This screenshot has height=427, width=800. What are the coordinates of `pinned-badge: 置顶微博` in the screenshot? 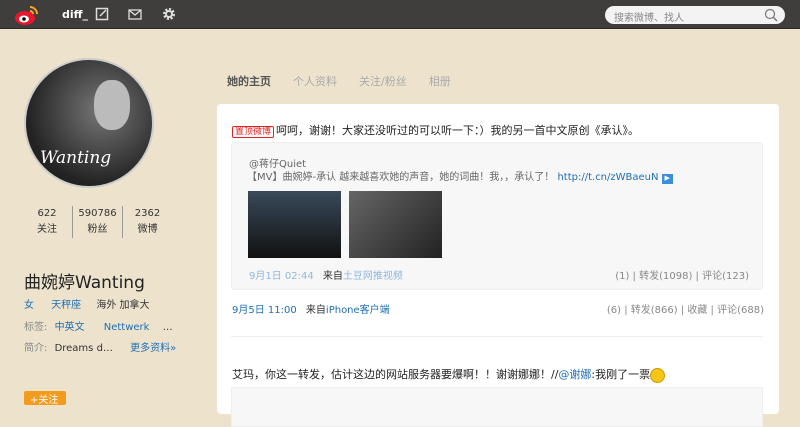 It's located at (253, 132).